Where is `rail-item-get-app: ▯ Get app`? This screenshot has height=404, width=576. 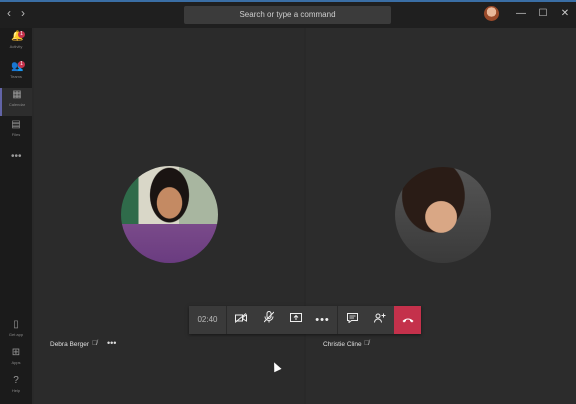 rail-item-get-app: ▯ Get app is located at coordinates (16, 332).